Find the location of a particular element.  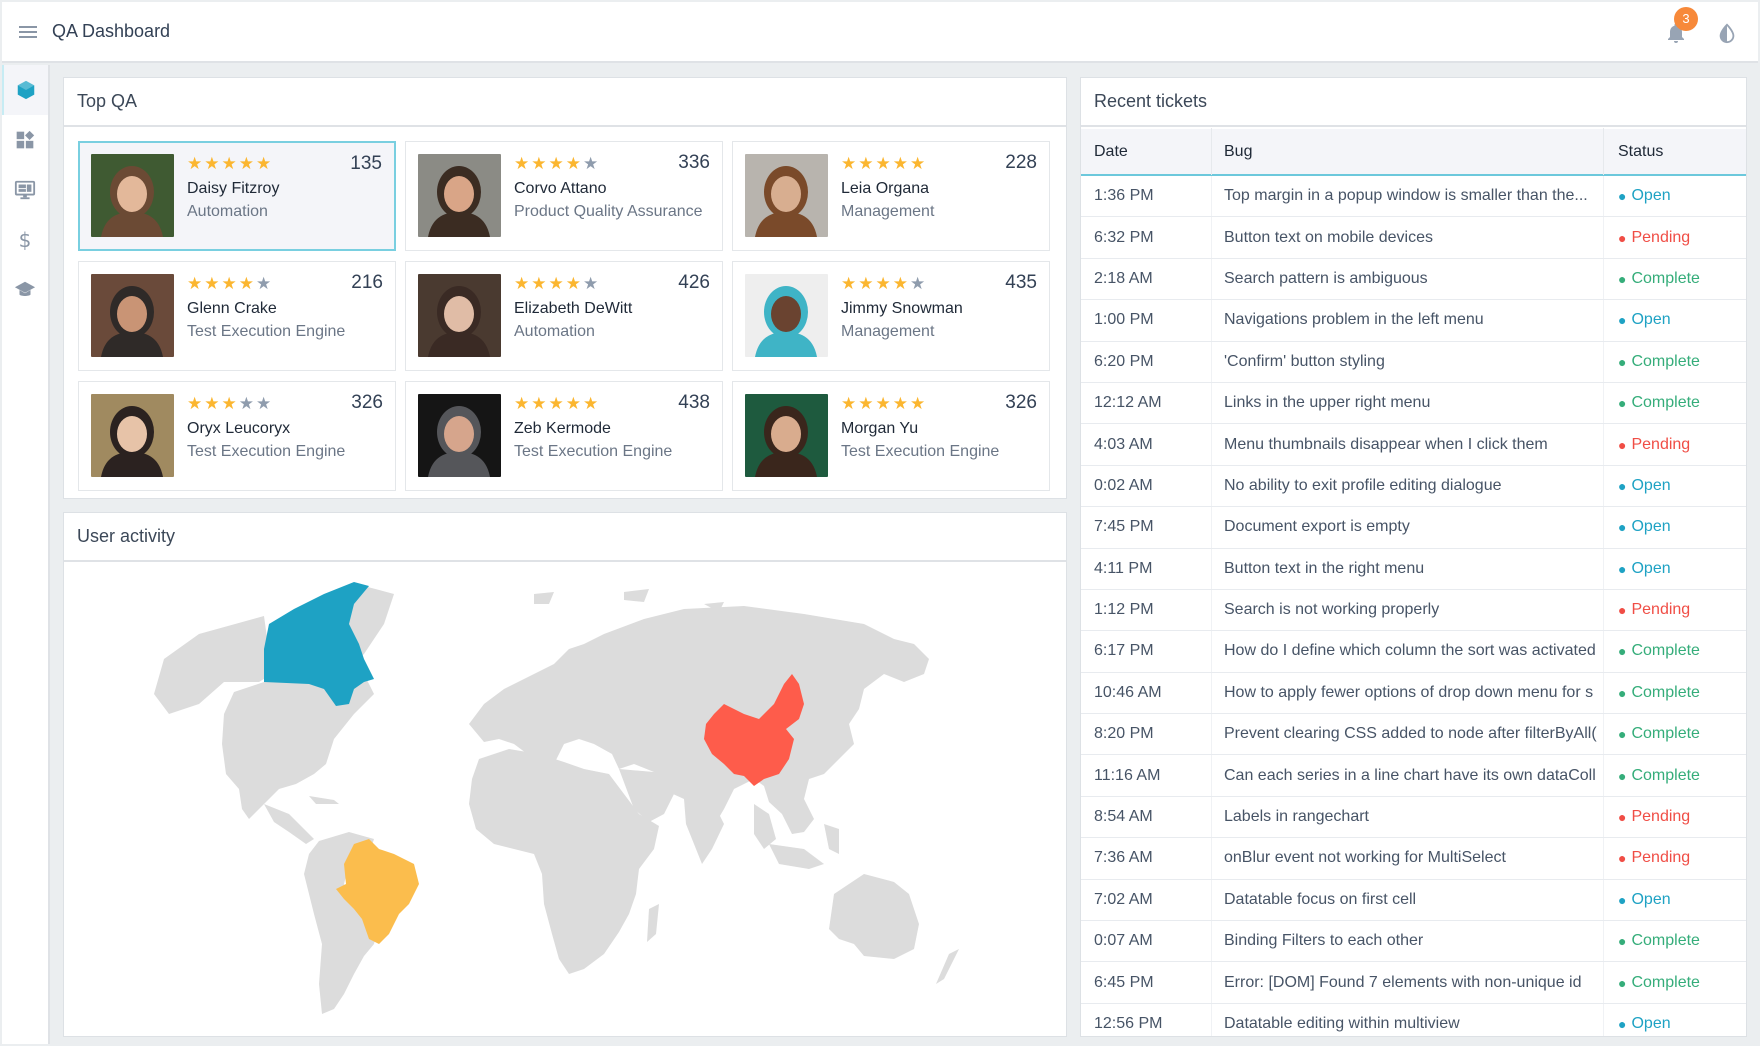

sidebar-item-finance: $ is located at coordinates (25, 240).